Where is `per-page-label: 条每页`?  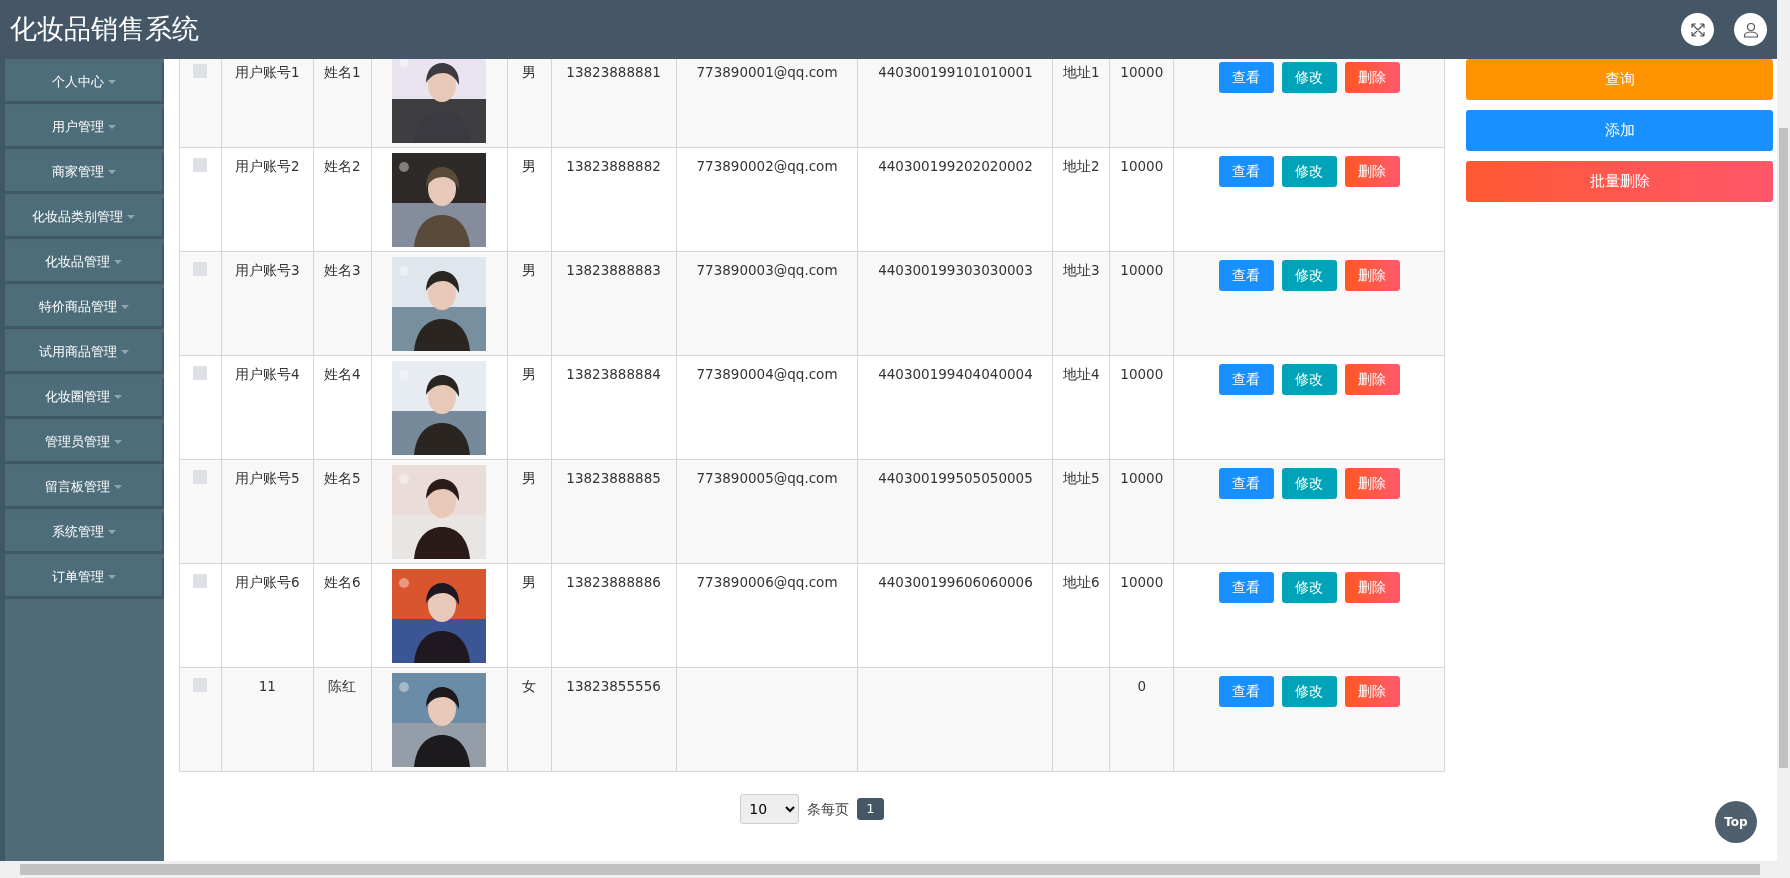 per-page-label: 条每页 is located at coordinates (828, 809).